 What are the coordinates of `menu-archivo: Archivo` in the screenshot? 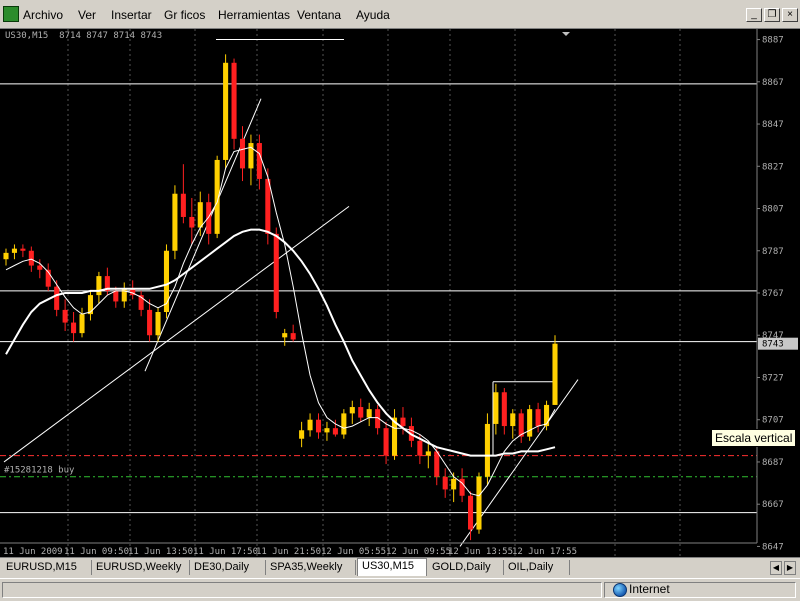 It's located at (43, 15).